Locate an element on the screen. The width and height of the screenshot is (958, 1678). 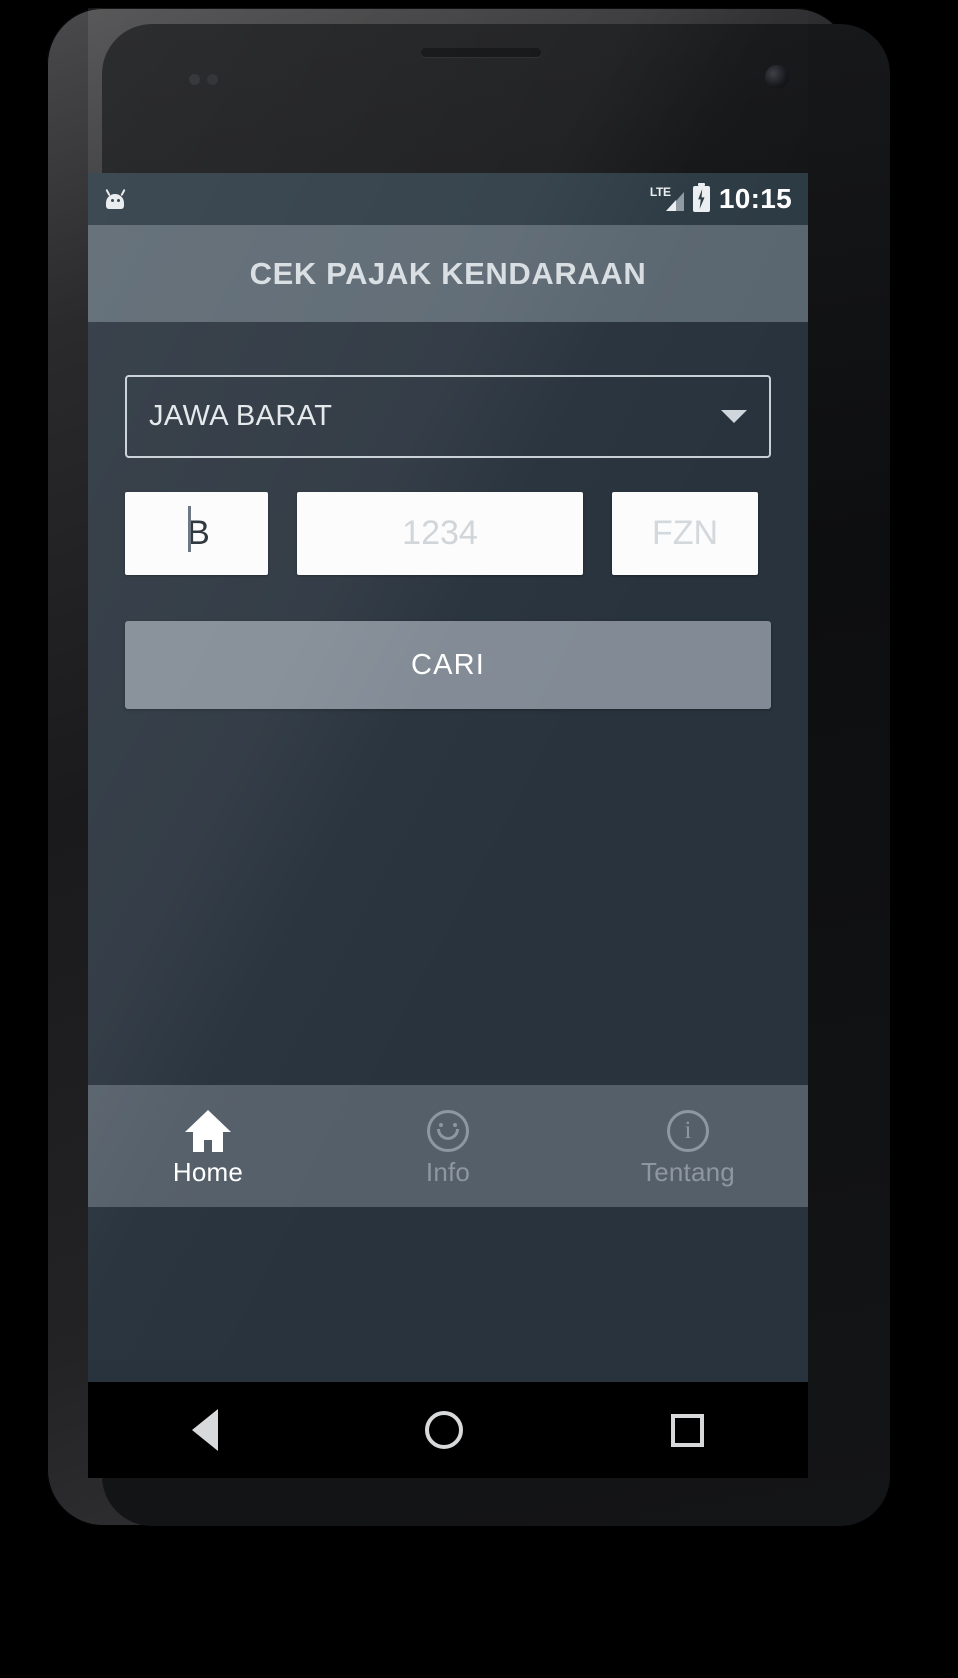
tab-info-label: Info is located at coordinates (448, 1172).